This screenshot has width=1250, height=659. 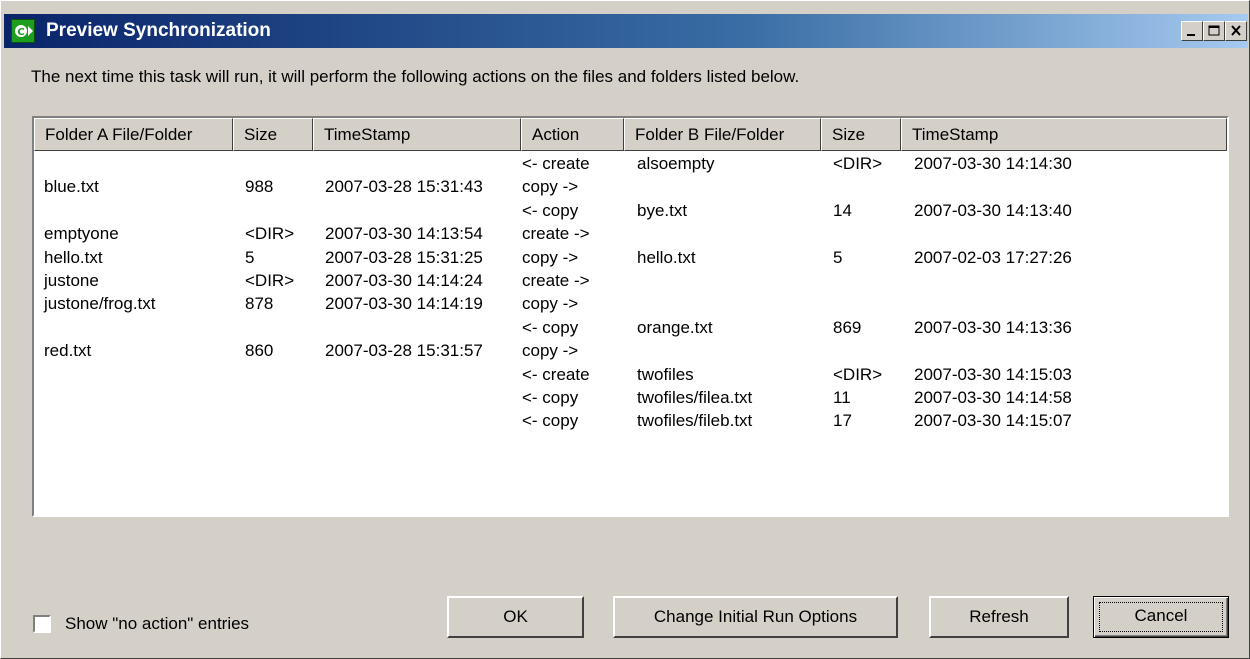 I want to click on cell-timestamp-b: 2007-03-30 14:14:58, so click(x=993, y=397).